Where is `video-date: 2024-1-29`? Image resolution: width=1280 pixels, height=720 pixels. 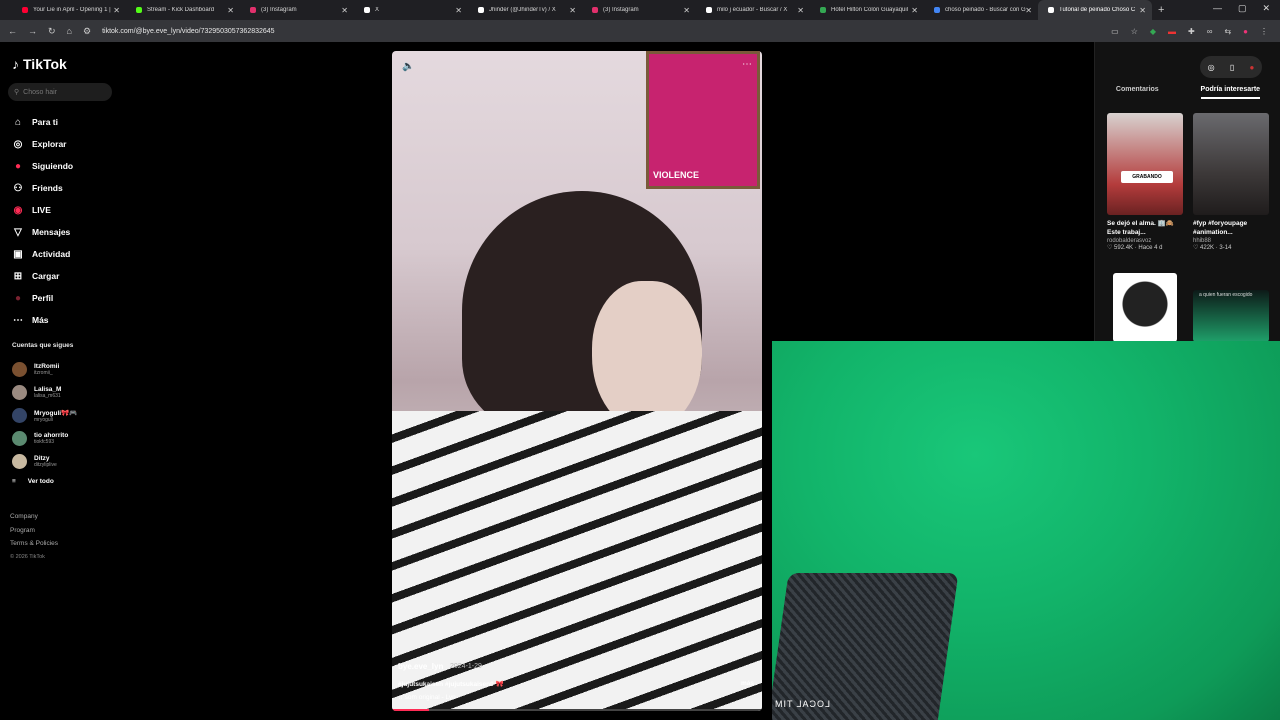
video-date: 2024-1-29 is located at coordinates (466, 666).